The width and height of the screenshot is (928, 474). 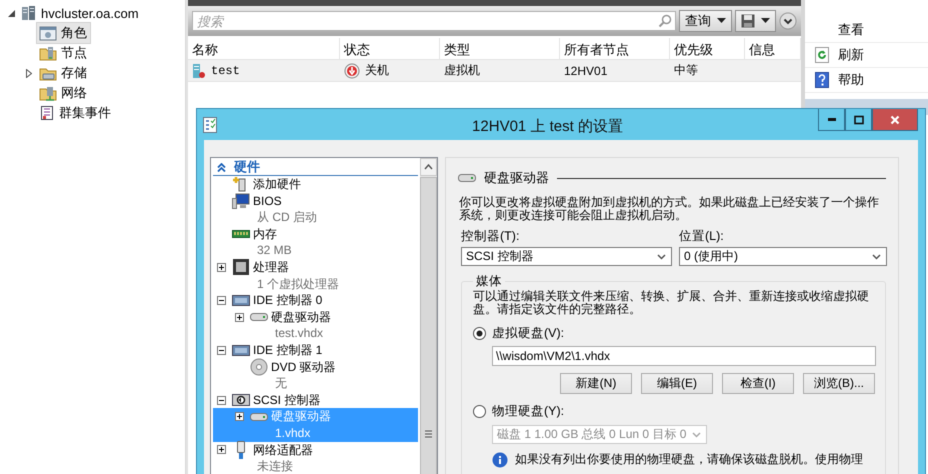 I want to click on nav-item: 群集事件, so click(x=75, y=113).